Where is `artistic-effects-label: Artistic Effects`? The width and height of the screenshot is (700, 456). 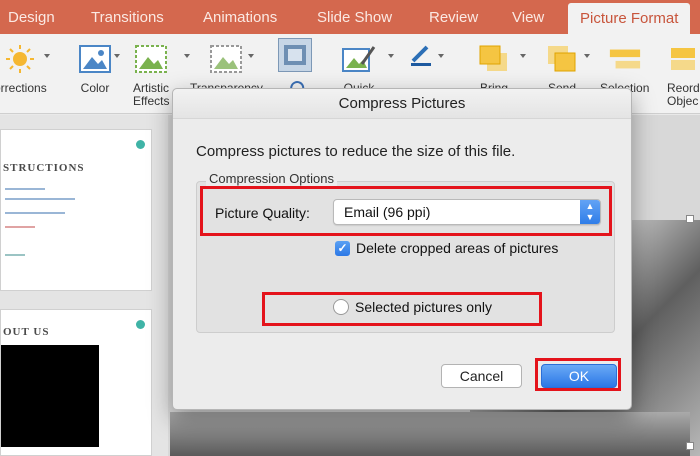 artistic-effects-label: Artistic Effects is located at coordinates (151, 94).